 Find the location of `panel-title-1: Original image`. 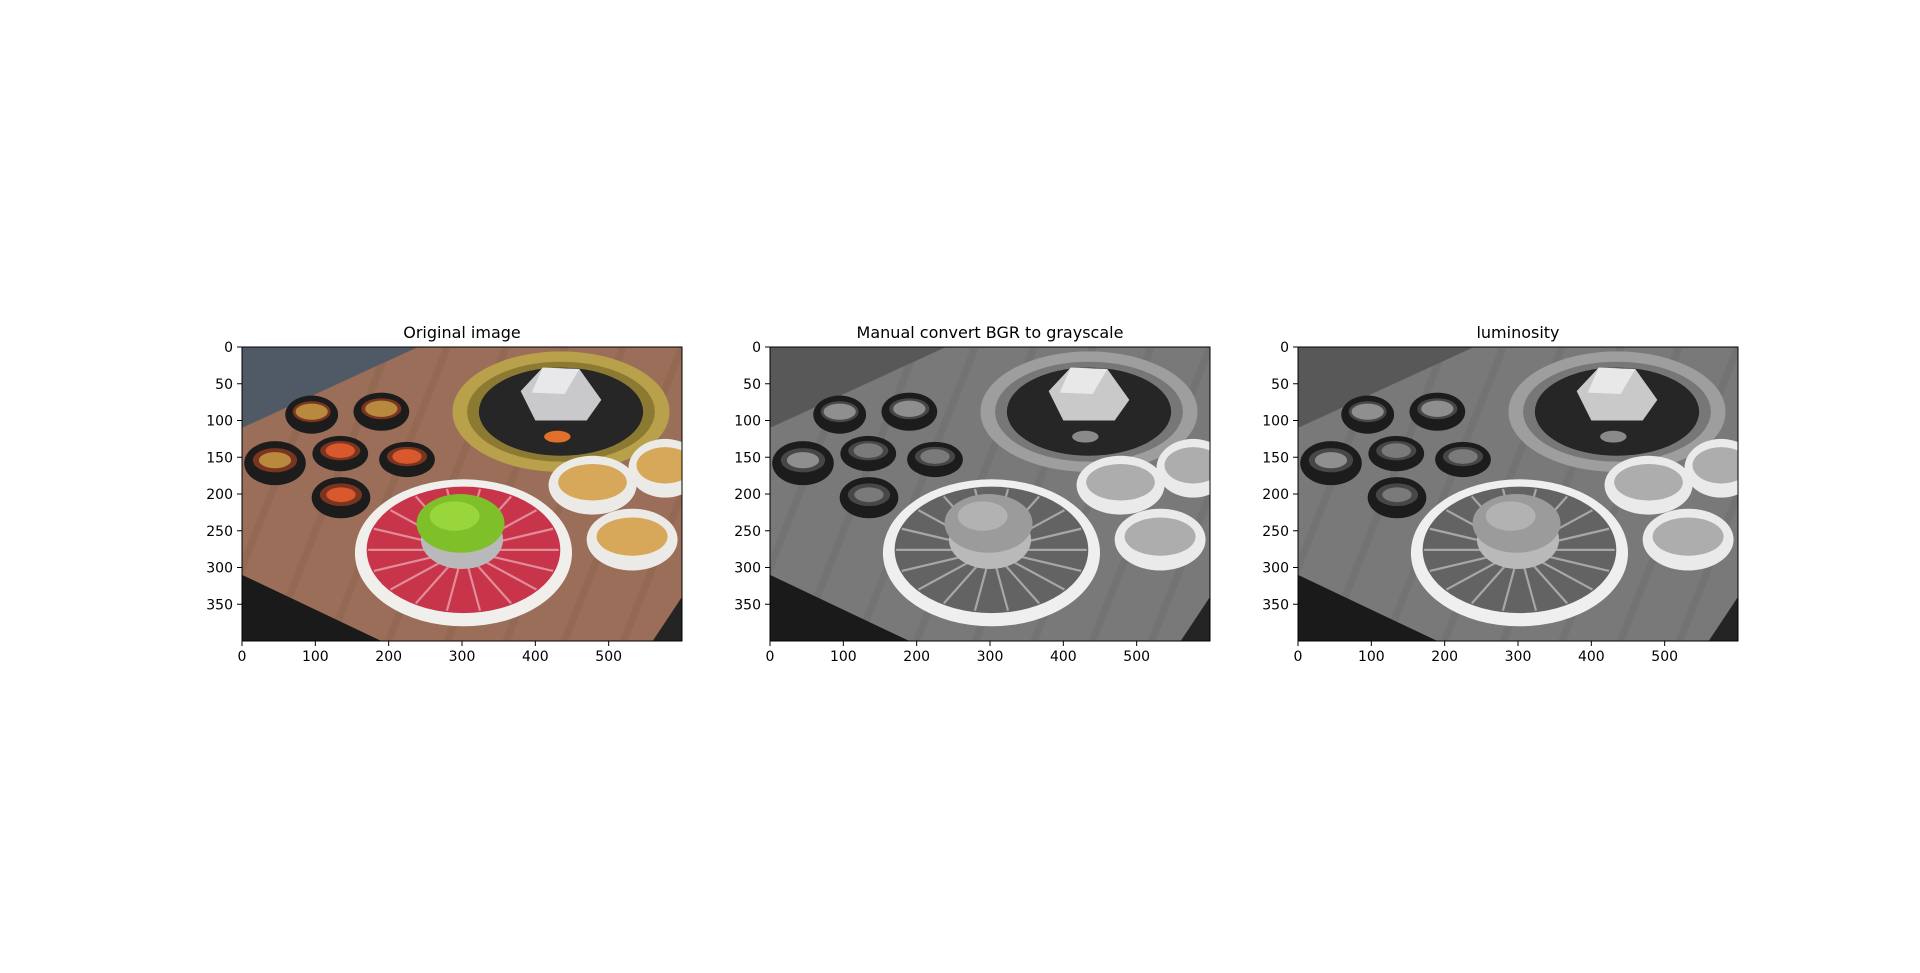

panel-title-1: Original image is located at coordinates (462, 332).